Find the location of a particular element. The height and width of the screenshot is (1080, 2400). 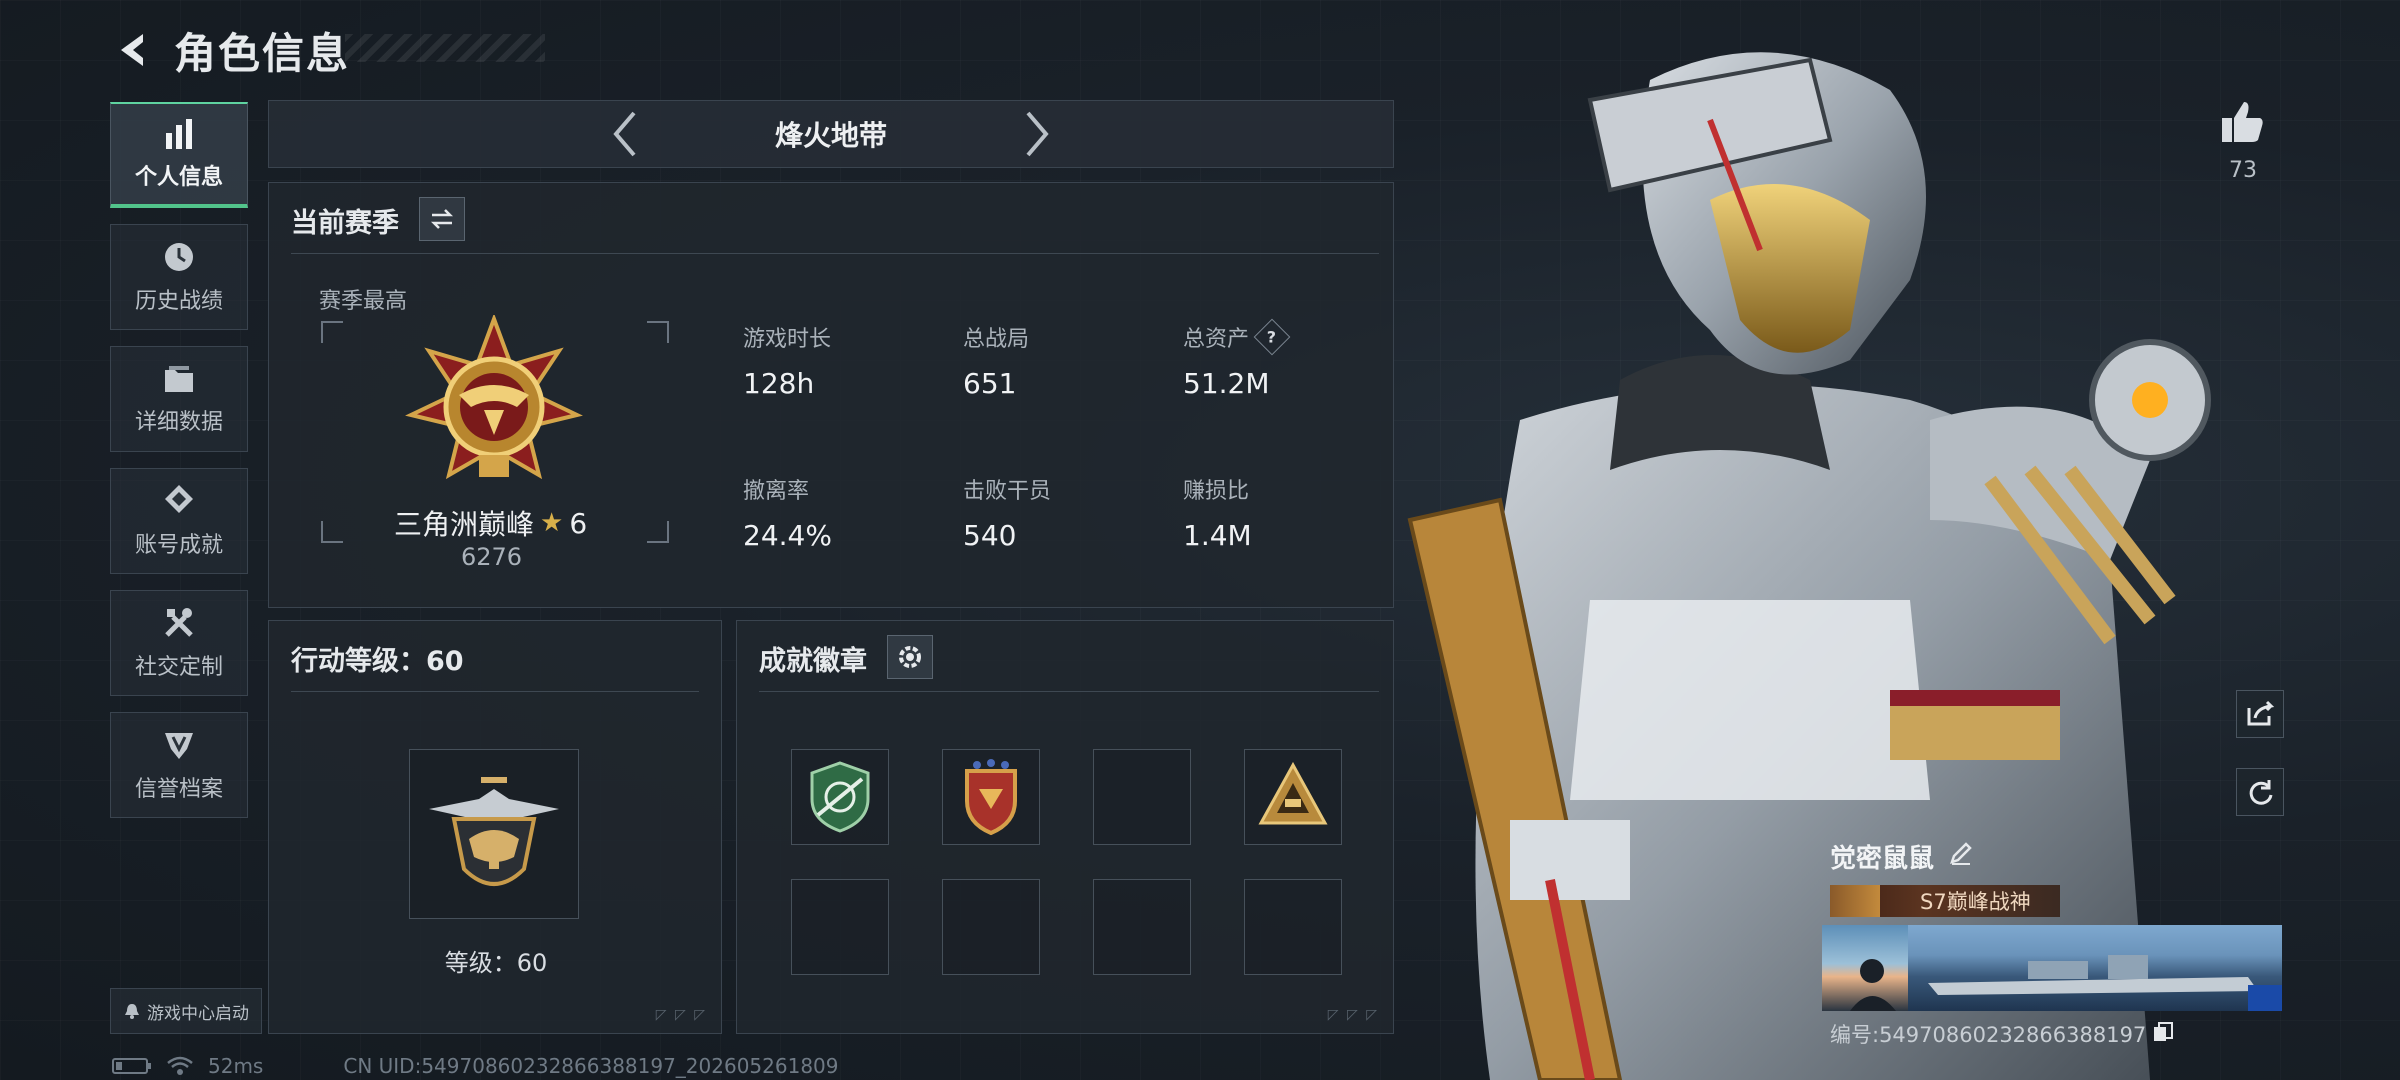

player-id: 编号:5497086023286638819​7 is located at coordinates (1988, 1035).